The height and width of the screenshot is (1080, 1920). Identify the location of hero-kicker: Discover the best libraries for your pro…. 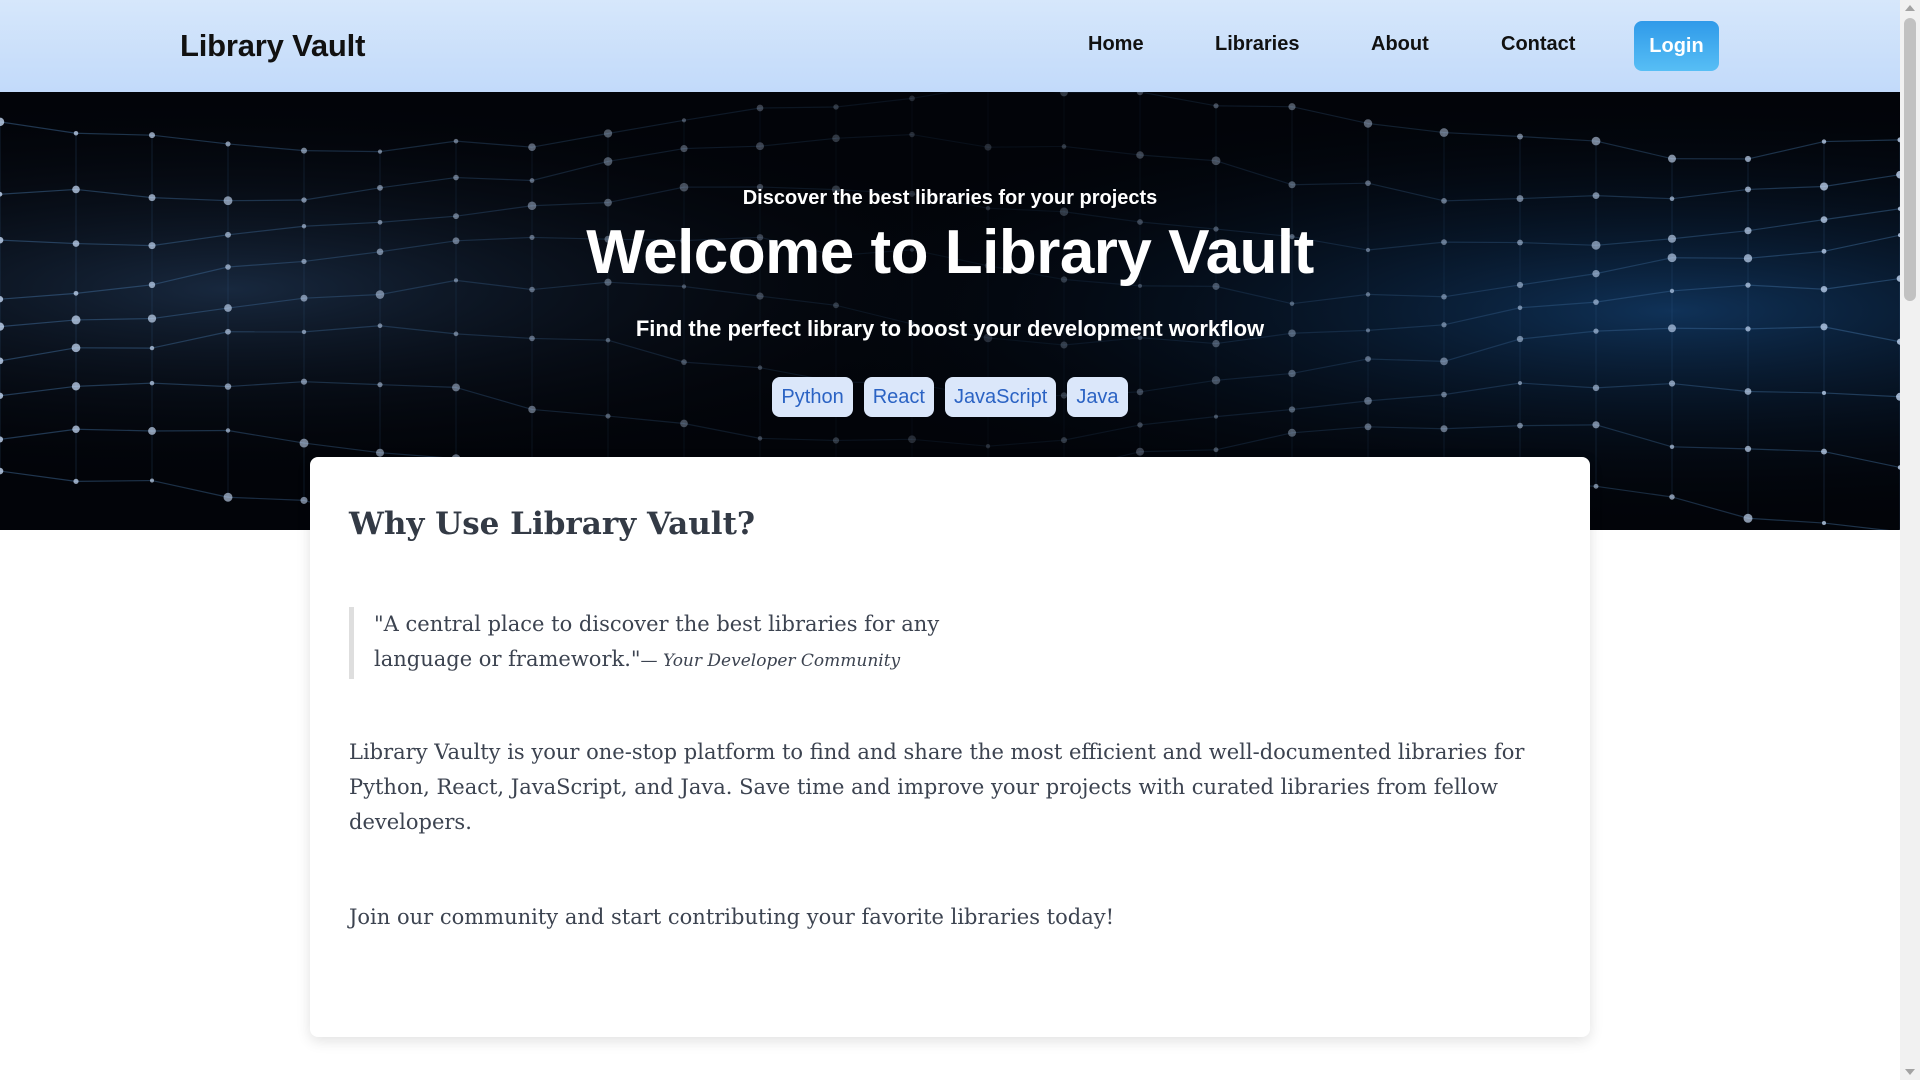
(950, 198).